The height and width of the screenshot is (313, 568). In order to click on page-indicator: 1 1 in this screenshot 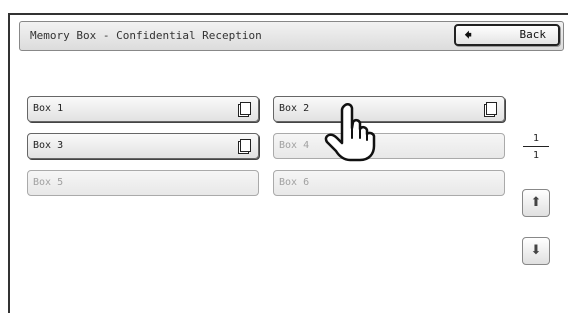, I will do `click(536, 147)`.